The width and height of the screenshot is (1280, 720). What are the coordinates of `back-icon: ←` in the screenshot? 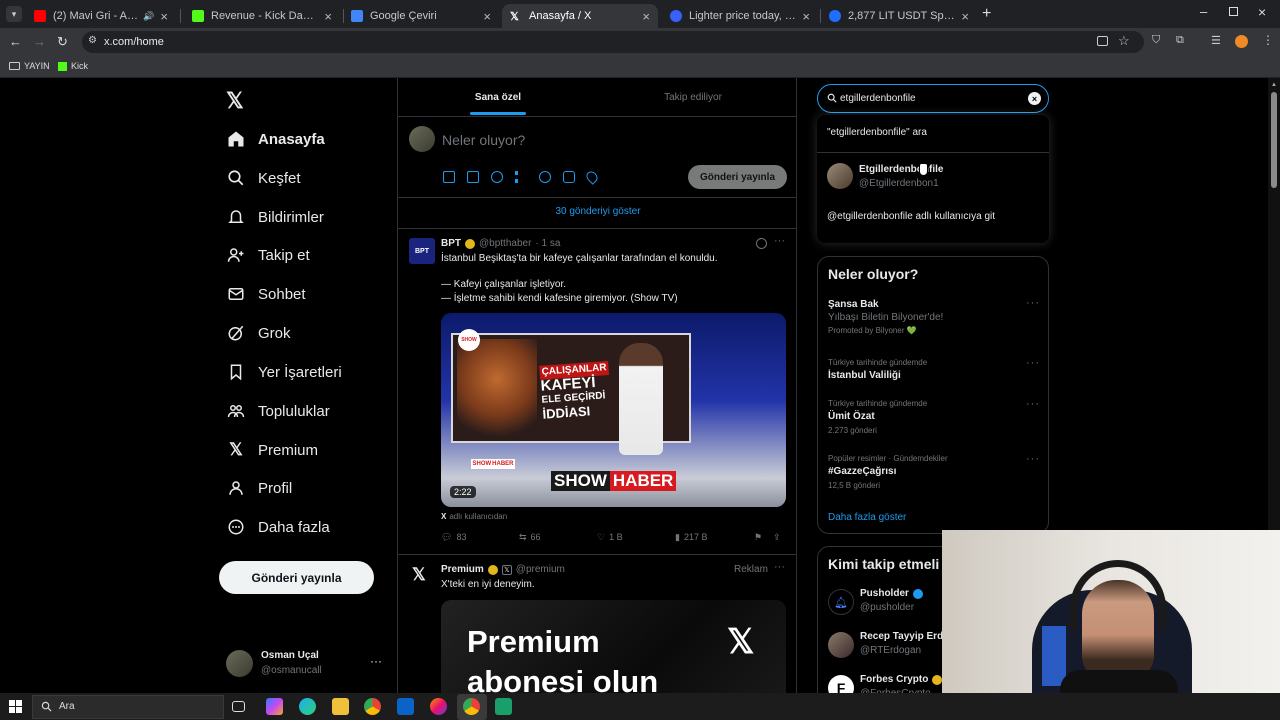 It's located at (15, 41).